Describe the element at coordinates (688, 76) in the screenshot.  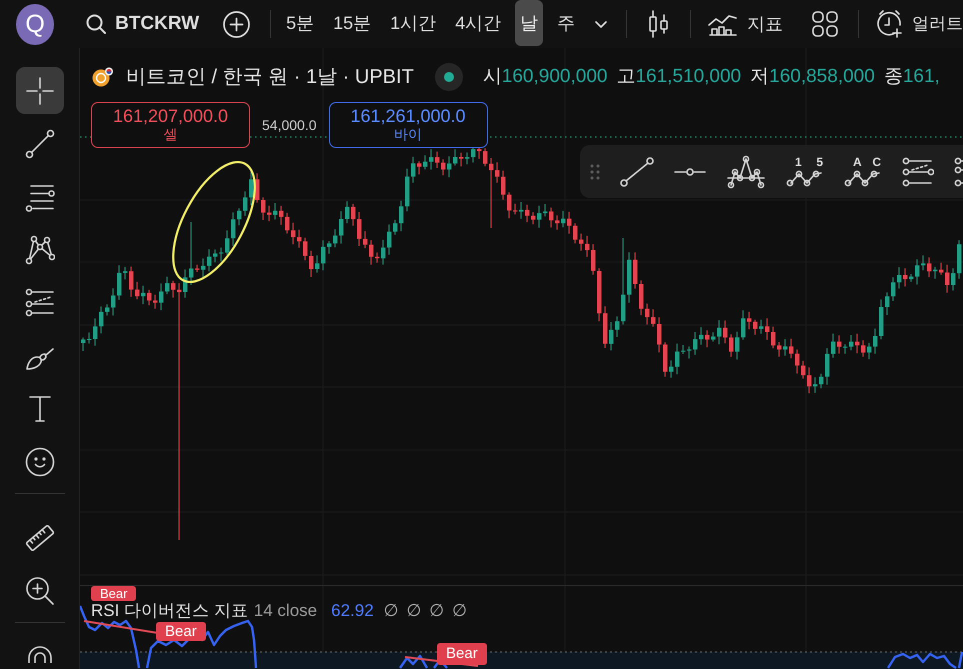
I see `ohlc-value: 161,510,000` at that location.